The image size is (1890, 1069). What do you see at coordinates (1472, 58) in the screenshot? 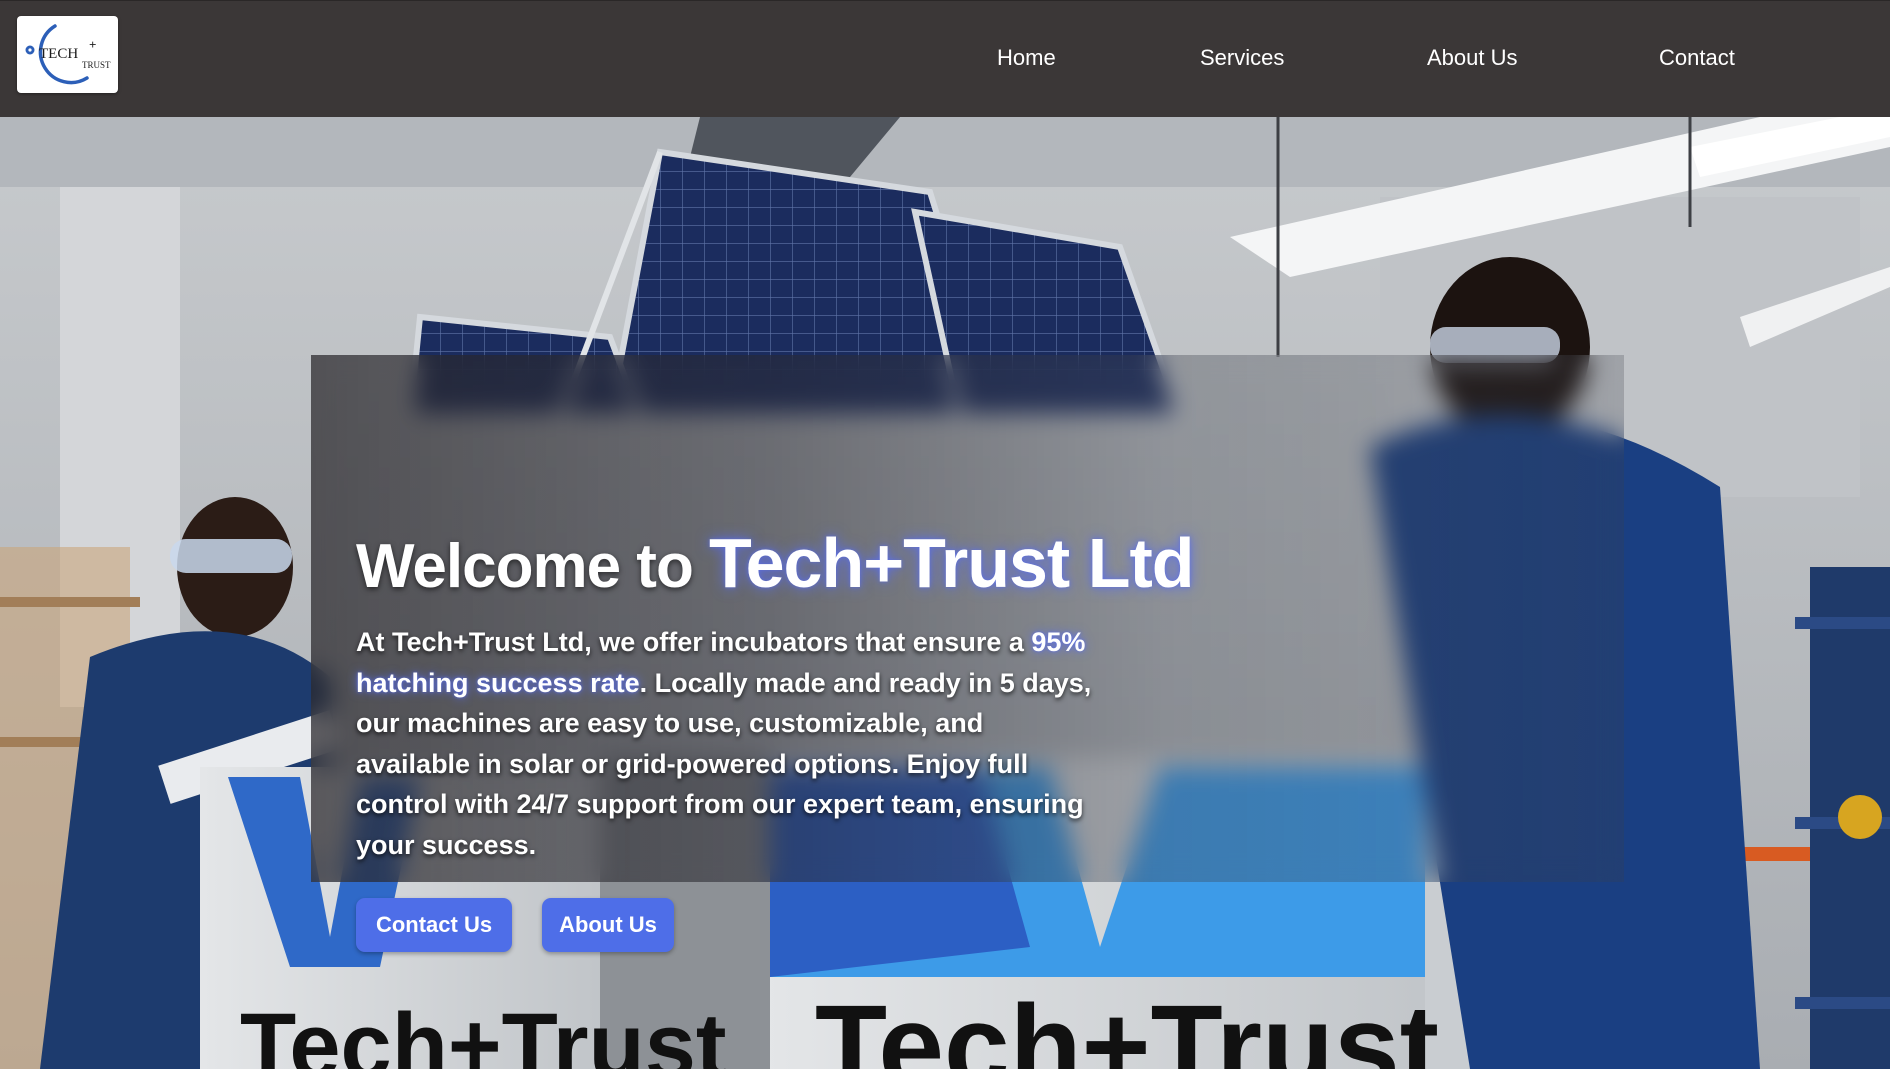
I see `nav-link-about-us: About Us` at bounding box center [1472, 58].